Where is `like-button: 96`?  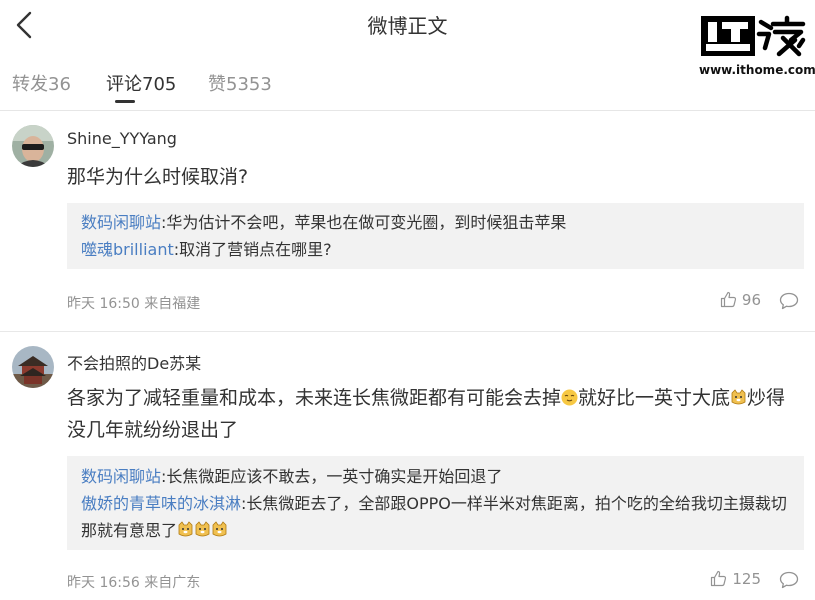 like-button: 96 is located at coordinates (740, 300).